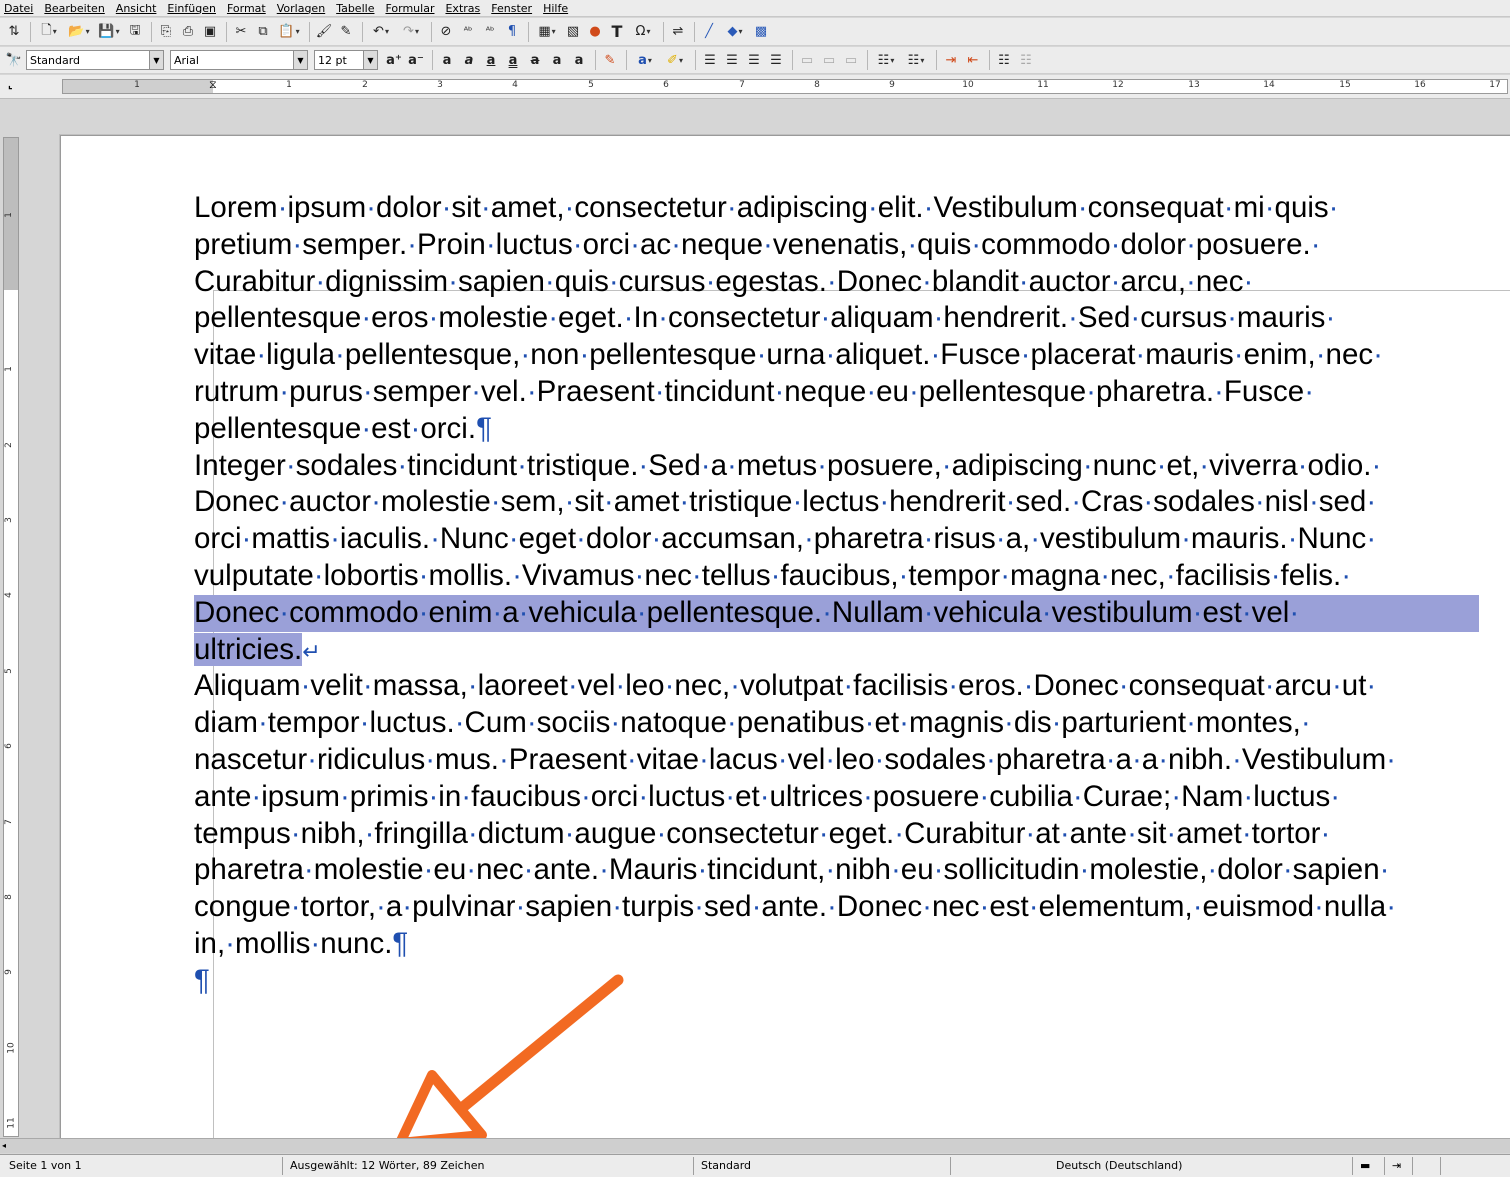 The width and height of the screenshot is (1510, 1177). What do you see at coordinates (447, 60) in the screenshot?
I see `bold-icon: a` at bounding box center [447, 60].